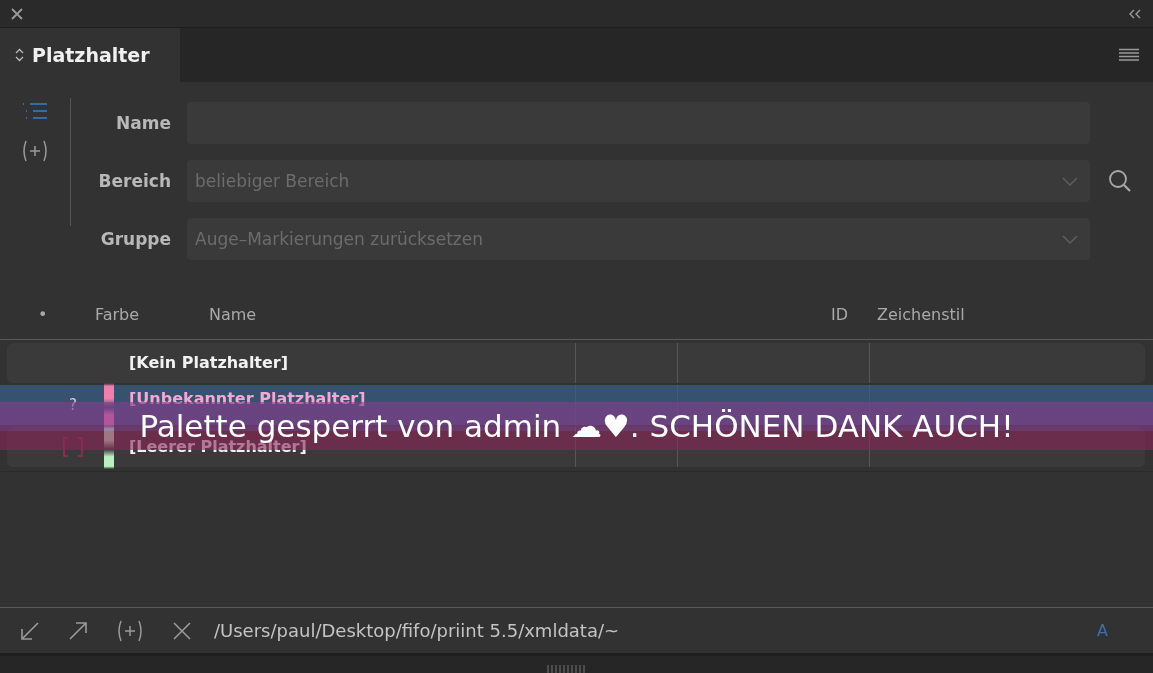 Image resolution: width=1153 pixels, height=673 pixels. Describe the element at coordinates (520, 314) in the screenshot. I see `column-header: Name` at that location.